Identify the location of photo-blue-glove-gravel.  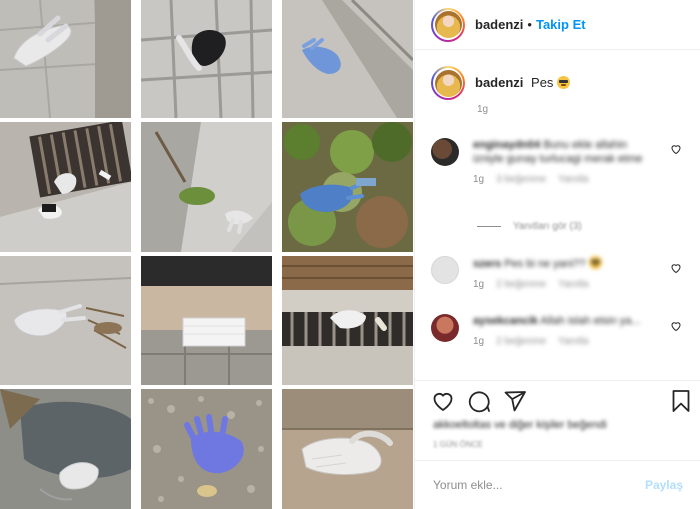
(206, 449).